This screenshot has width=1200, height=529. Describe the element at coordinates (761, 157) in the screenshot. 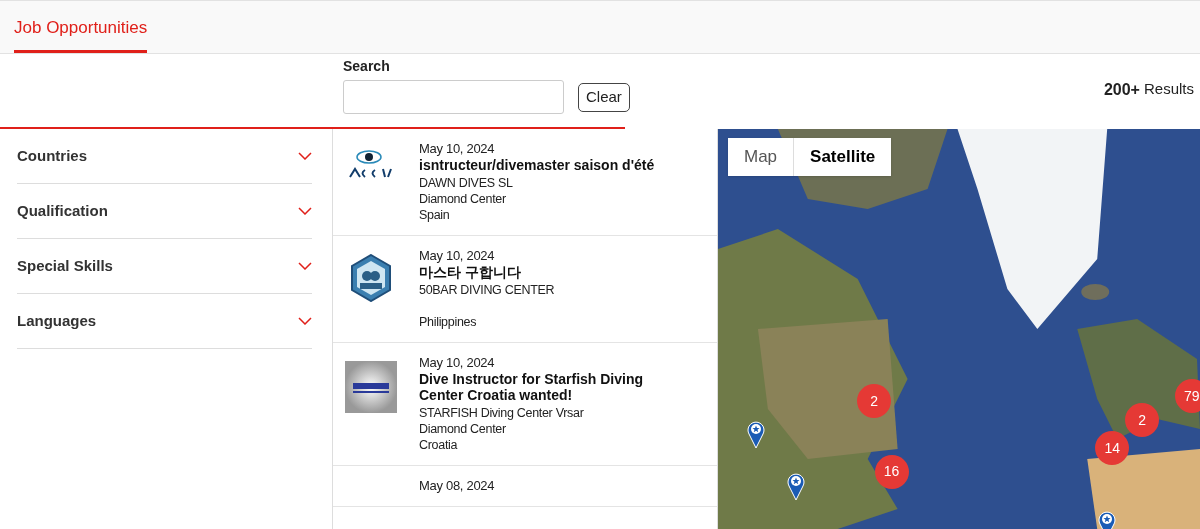

I see `map-type-button: Map` at that location.